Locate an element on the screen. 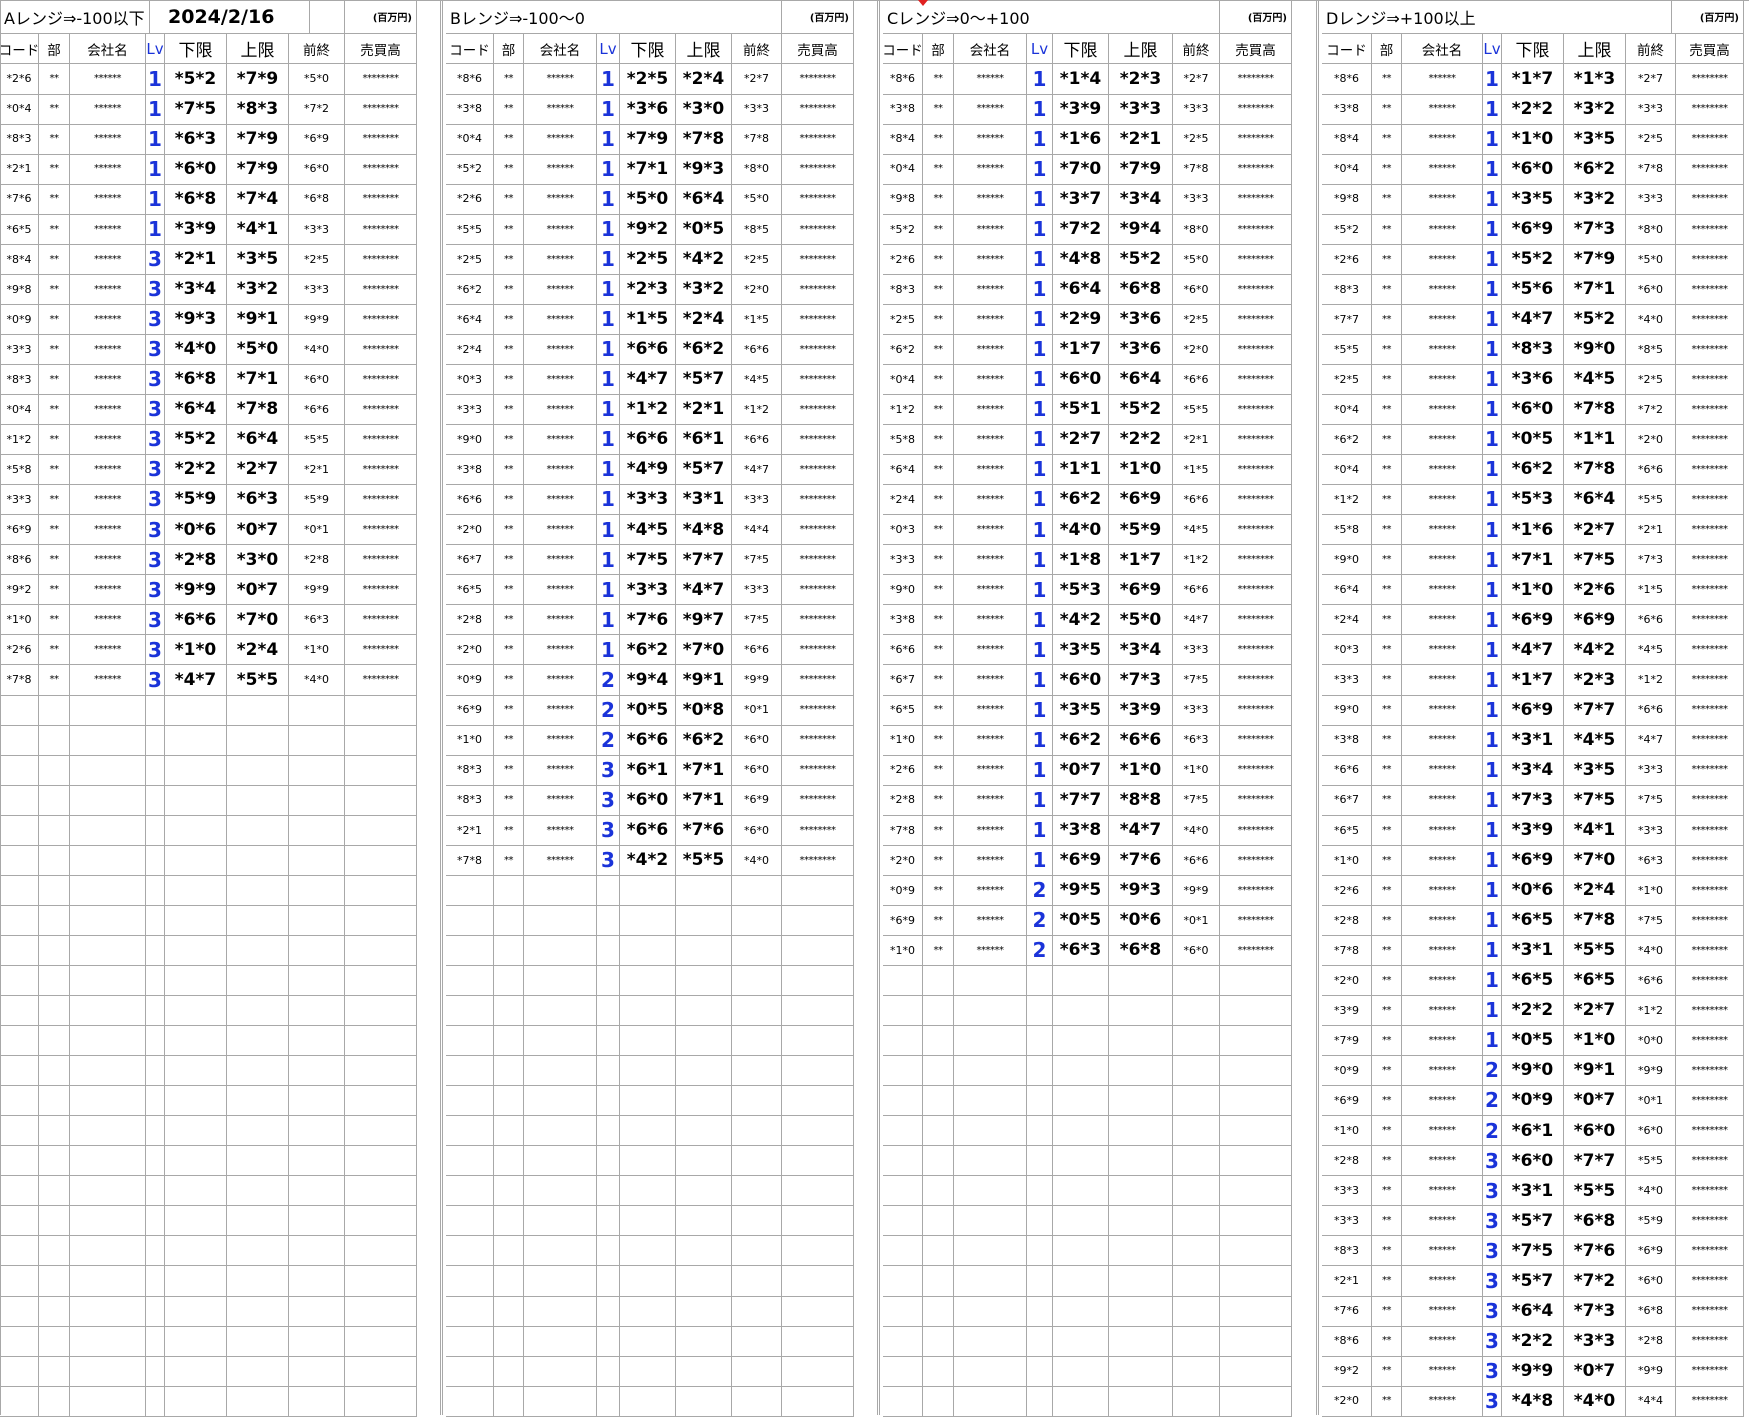 The image size is (1749, 1417). row-lower: *7*2 is located at coordinates (1081, 229).